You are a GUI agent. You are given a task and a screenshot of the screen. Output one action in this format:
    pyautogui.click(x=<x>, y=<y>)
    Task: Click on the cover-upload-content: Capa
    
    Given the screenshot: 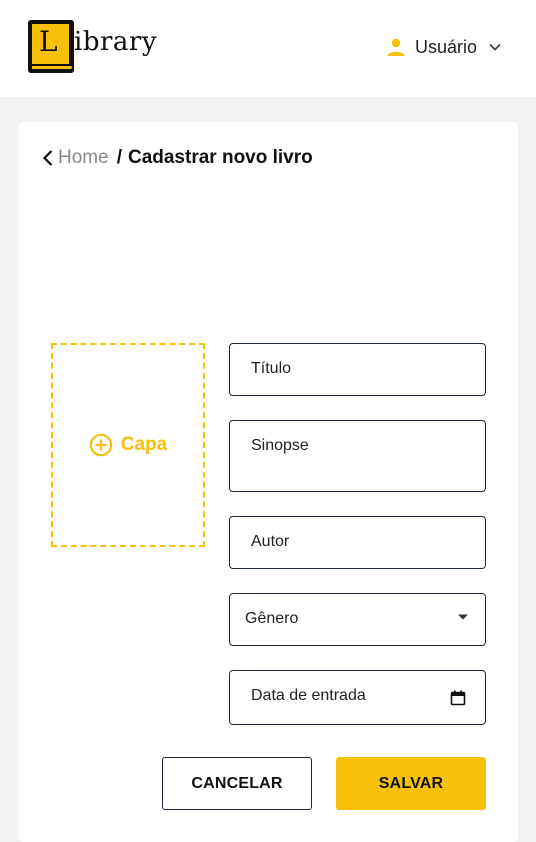 What is the action you would take?
    pyautogui.click(x=128, y=445)
    